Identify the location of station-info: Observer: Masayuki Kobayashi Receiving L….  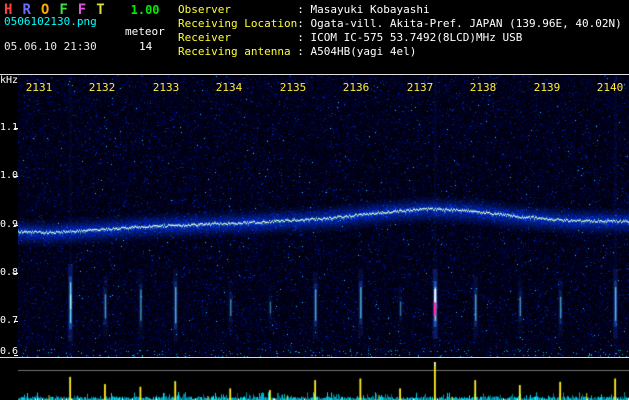
(400, 31).